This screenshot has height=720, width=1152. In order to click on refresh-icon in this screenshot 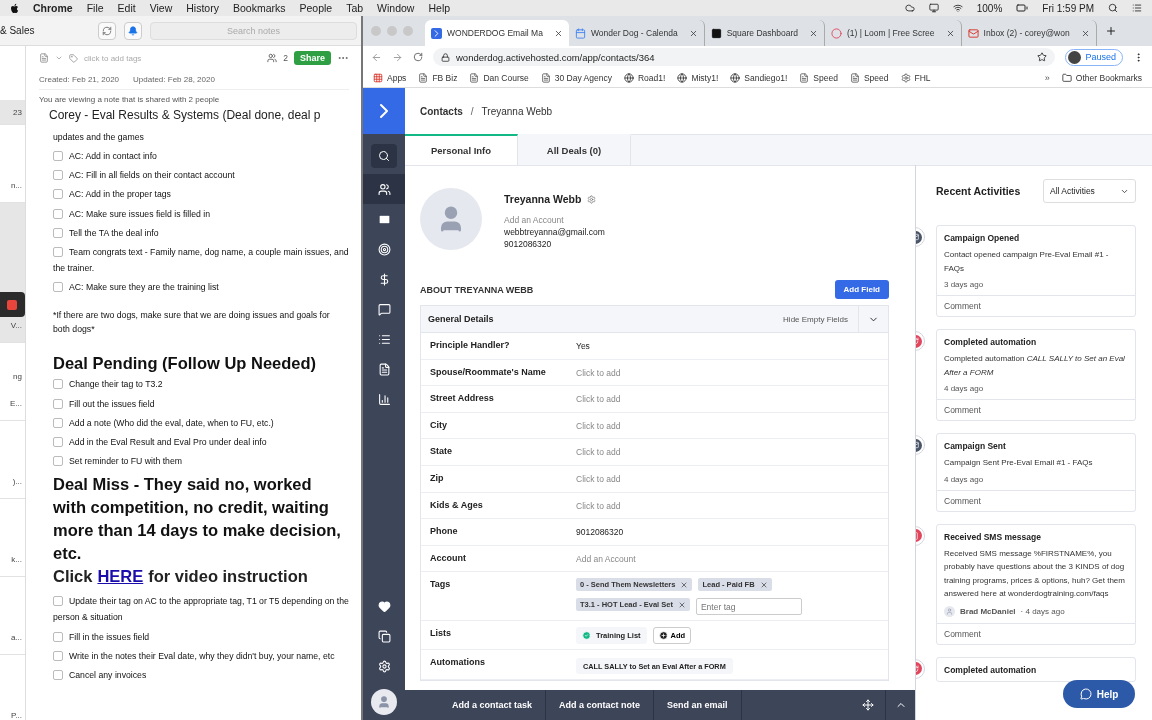, I will do `click(107, 30)`.